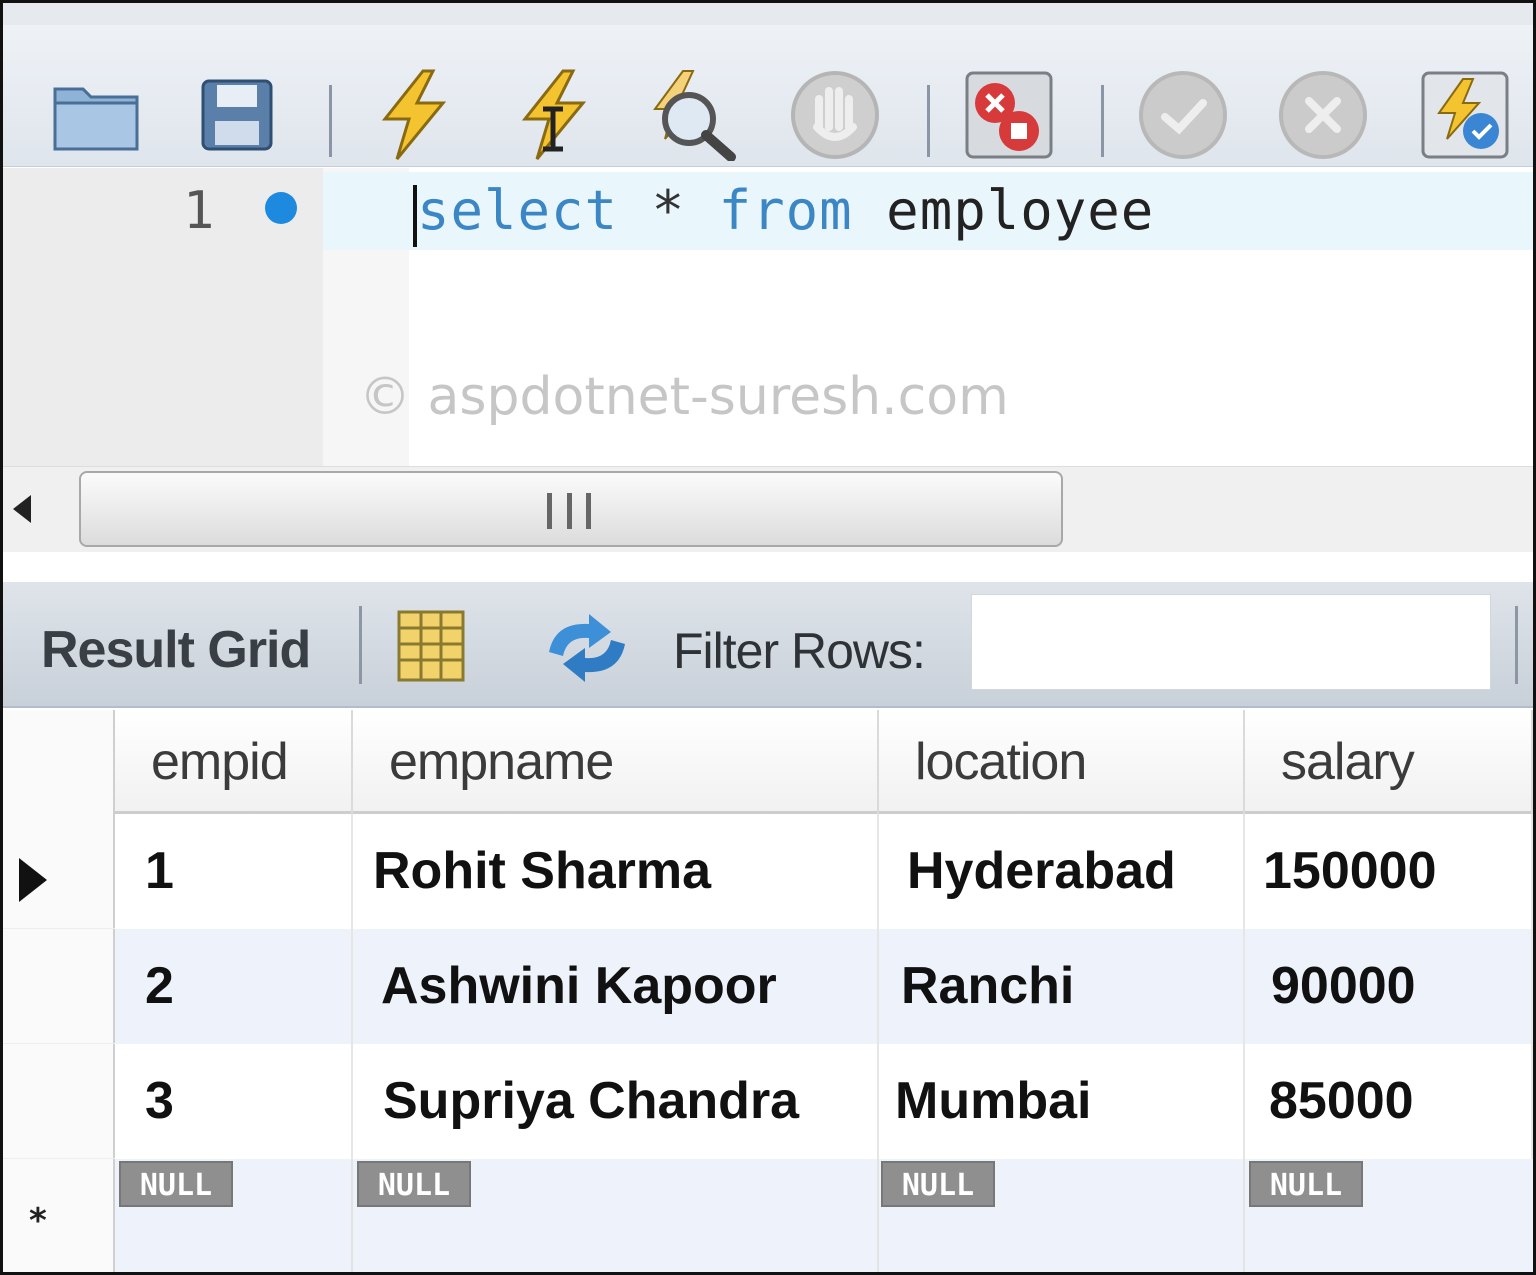  What do you see at coordinates (1062, 986) in the screenshot?
I see `cell-location: Ranchi` at bounding box center [1062, 986].